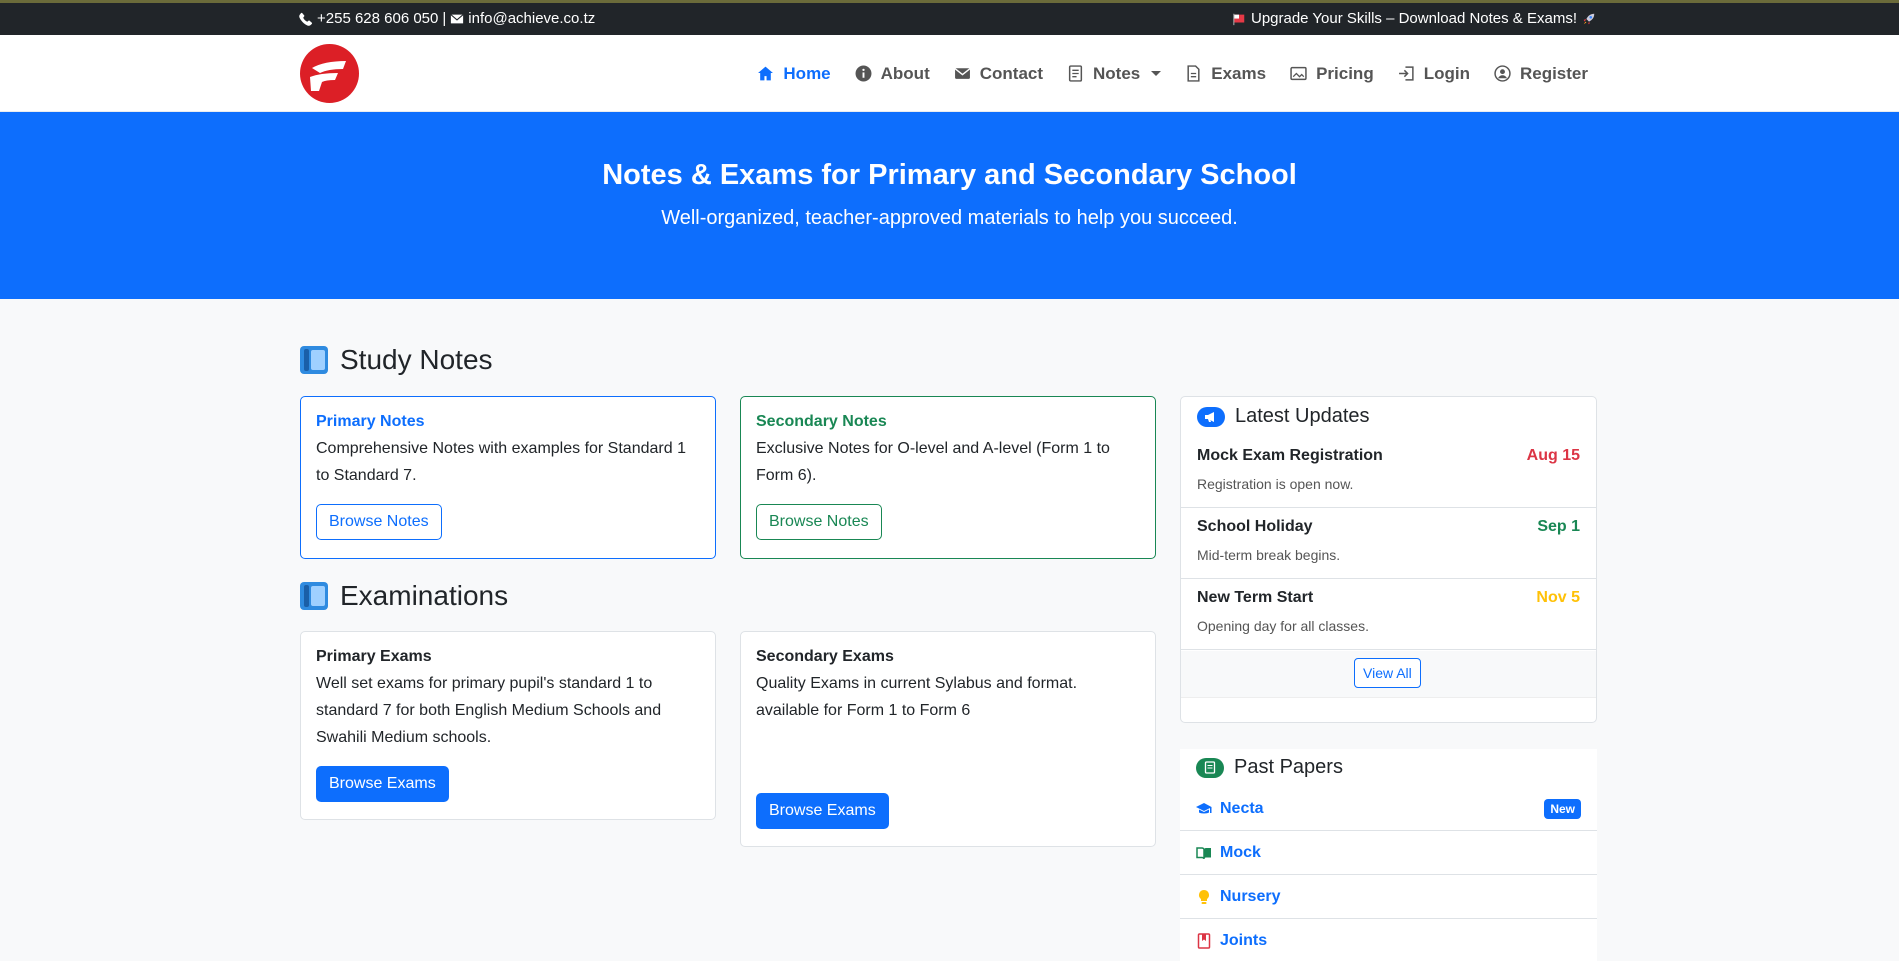 This screenshot has height=961, width=1899. What do you see at coordinates (1239, 19) in the screenshot?
I see `flag-icon` at bounding box center [1239, 19].